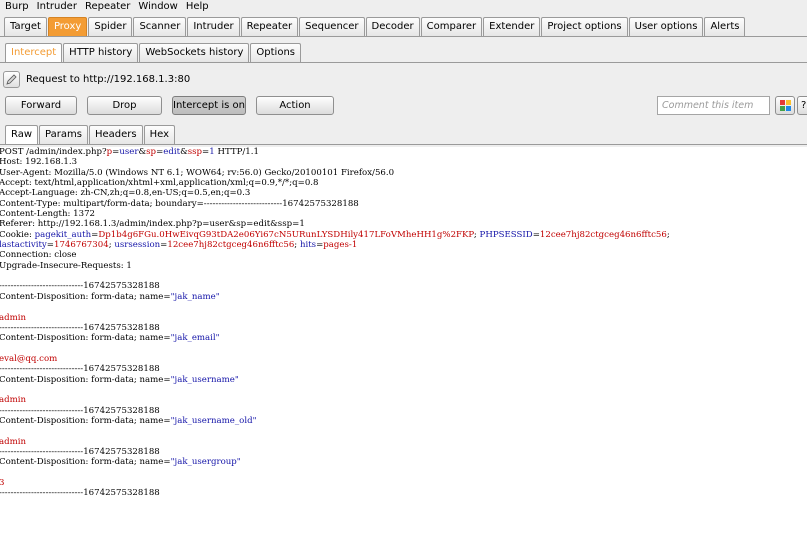 The image size is (807, 542). What do you see at coordinates (124, 105) in the screenshot?
I see `drop-button: Drop` at bounding box center [124, 105].